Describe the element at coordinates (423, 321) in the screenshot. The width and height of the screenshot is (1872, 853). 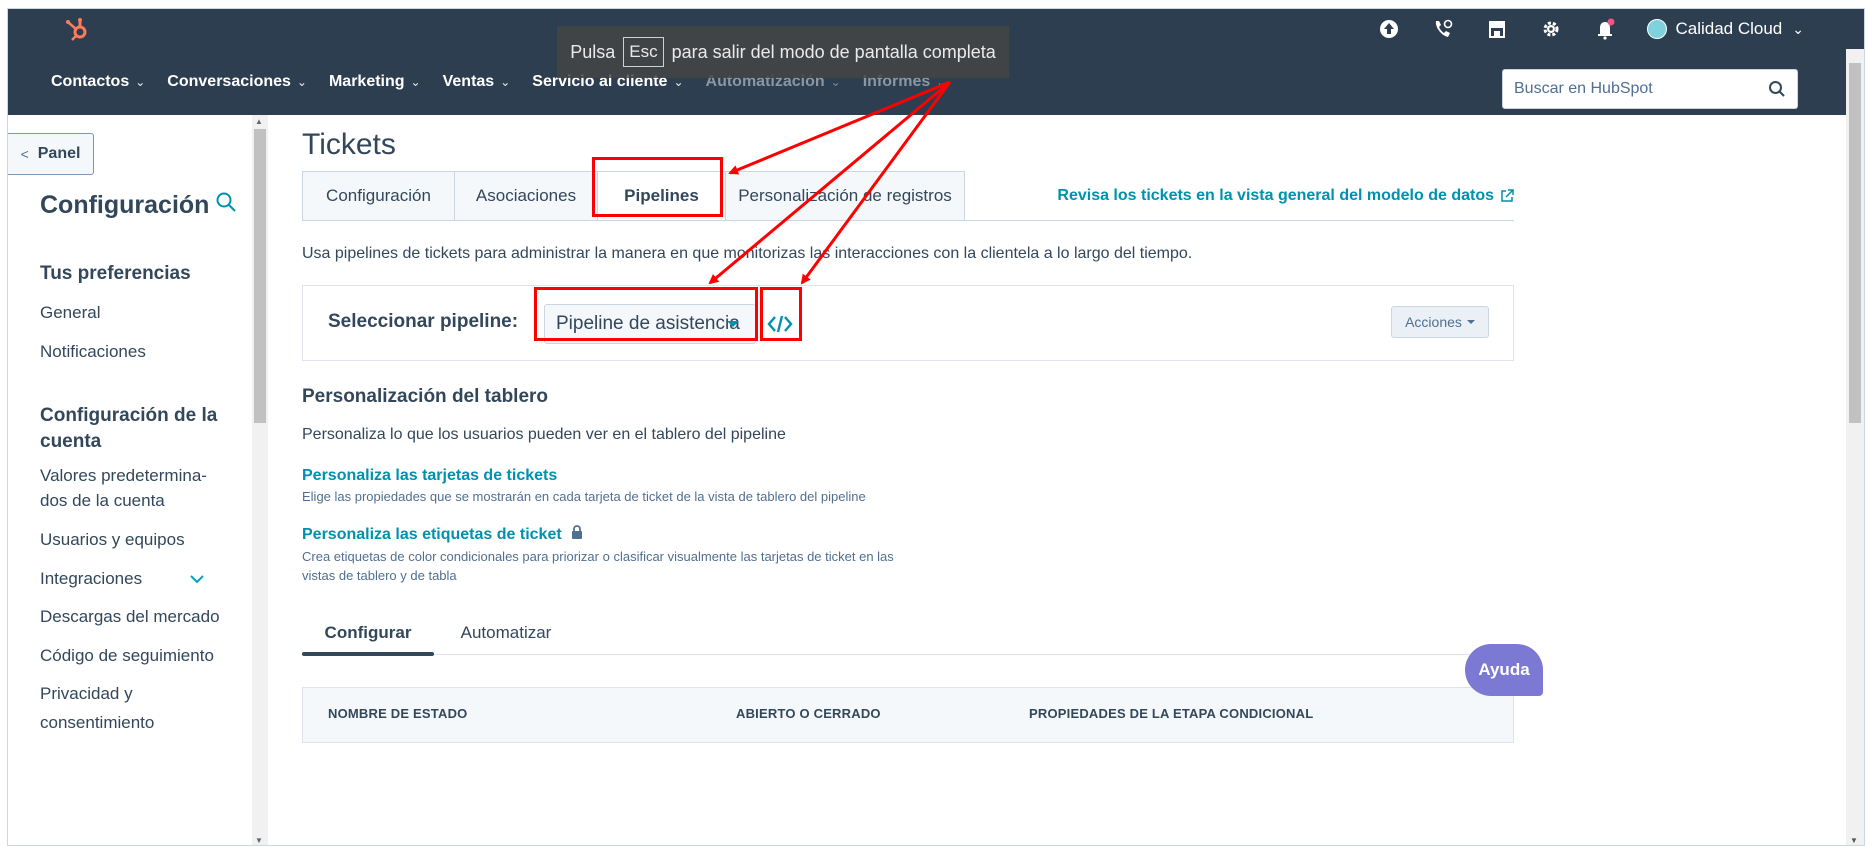
I see `pipeline-label: Seleccionar pipeline:` at that location.